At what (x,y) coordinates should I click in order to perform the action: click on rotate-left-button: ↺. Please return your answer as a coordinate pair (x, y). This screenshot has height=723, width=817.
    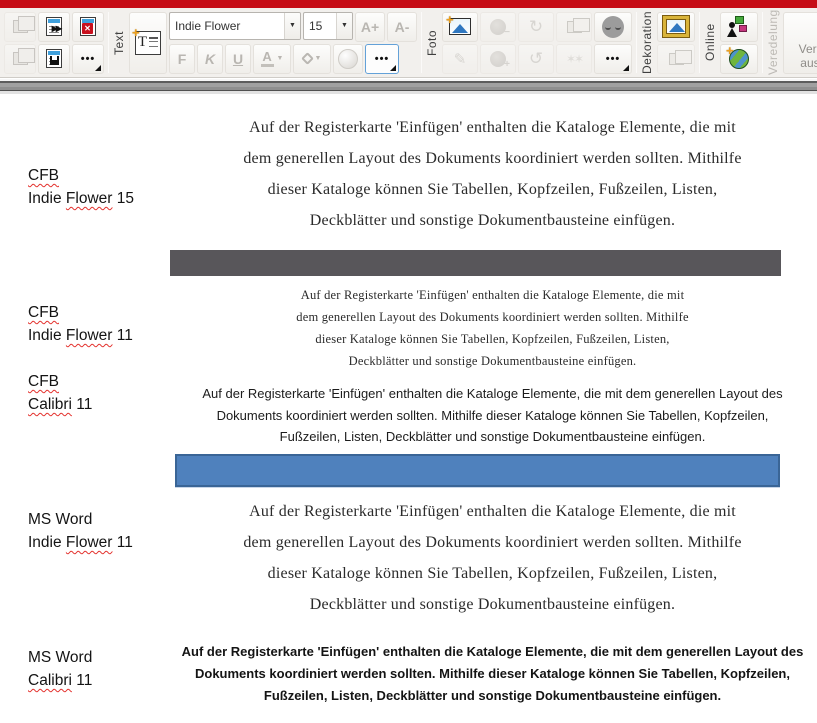
    Looking at the image, I should click on (536, 58).